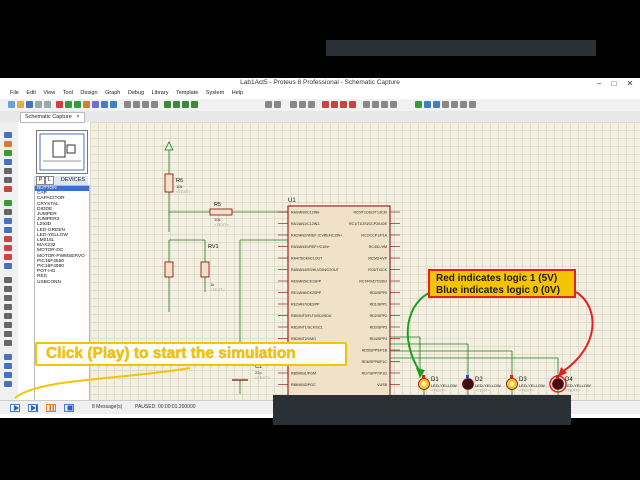  Describe the element at coordinates (311, 104) in the screenshot. I see `paste-icon` at that location.